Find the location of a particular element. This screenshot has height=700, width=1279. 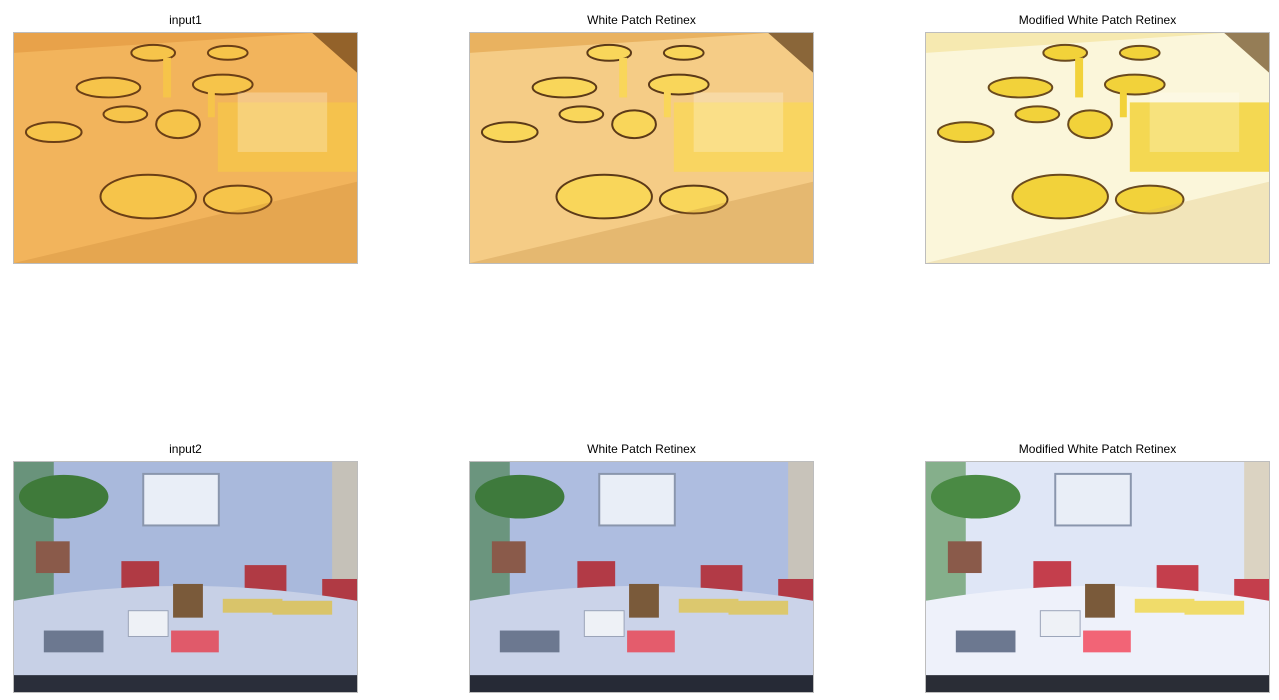

panel-title: input1 is located at coordinates (185, 20).